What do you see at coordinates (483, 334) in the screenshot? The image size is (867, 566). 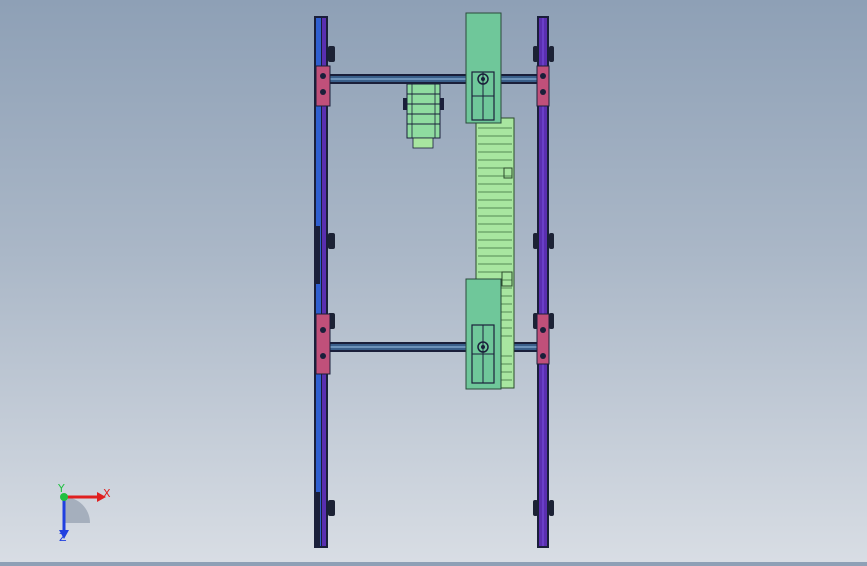 I see `lower-trolley` at bounding box center [483, 334].